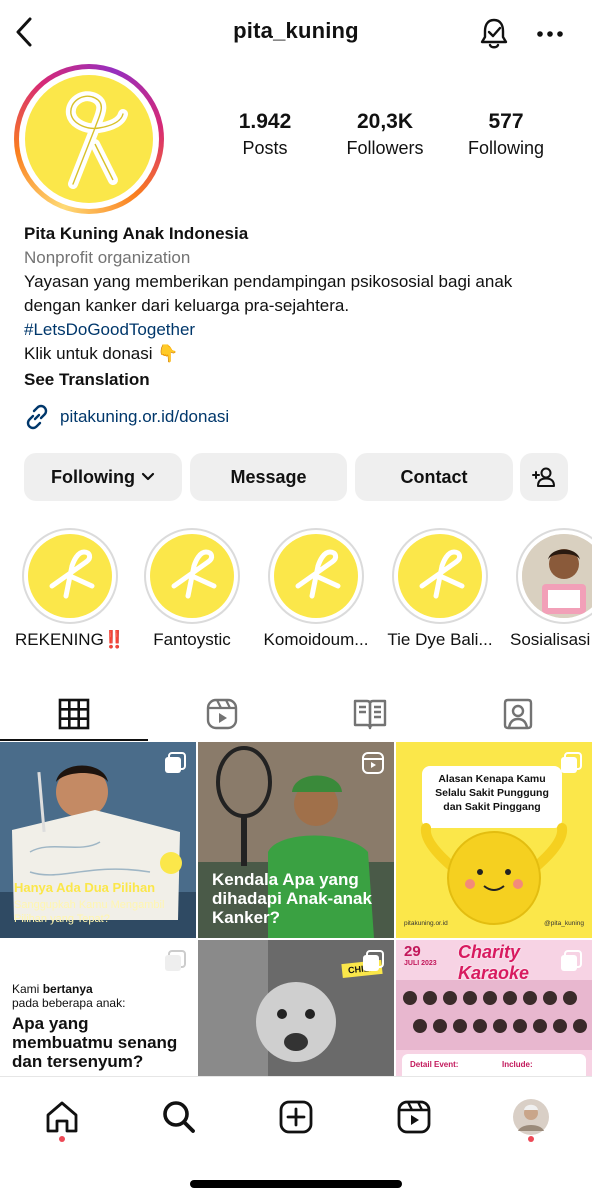  Describe the element at coordinates (265, 148) in the screenshot. I see `posts-label: Posts` at that location.